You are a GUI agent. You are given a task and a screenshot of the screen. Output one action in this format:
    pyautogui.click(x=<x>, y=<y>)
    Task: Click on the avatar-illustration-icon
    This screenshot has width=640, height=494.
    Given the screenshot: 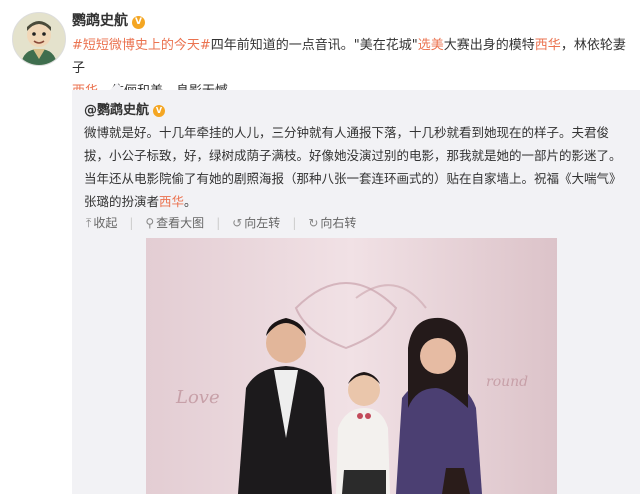 What is the action you would take?
    pyautogui.click(x=39, y=39)
    